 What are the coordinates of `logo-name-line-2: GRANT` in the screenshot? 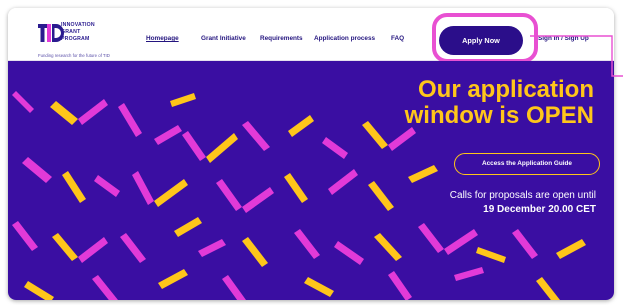 It's located at (71, 32).